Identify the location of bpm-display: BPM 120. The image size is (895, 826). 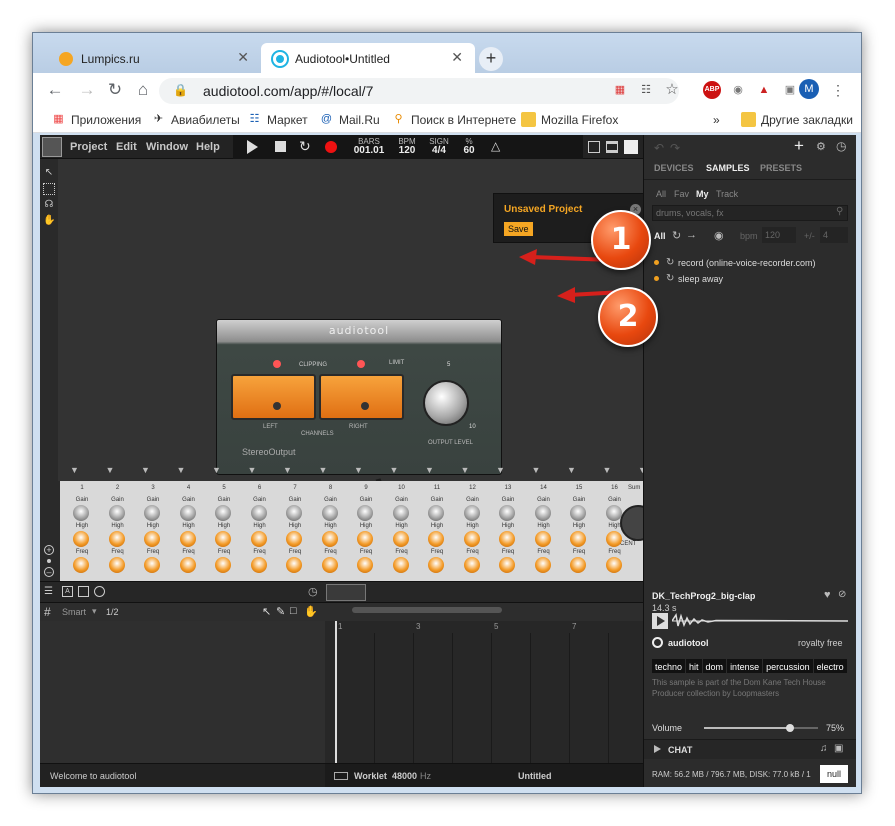
(407, 146).